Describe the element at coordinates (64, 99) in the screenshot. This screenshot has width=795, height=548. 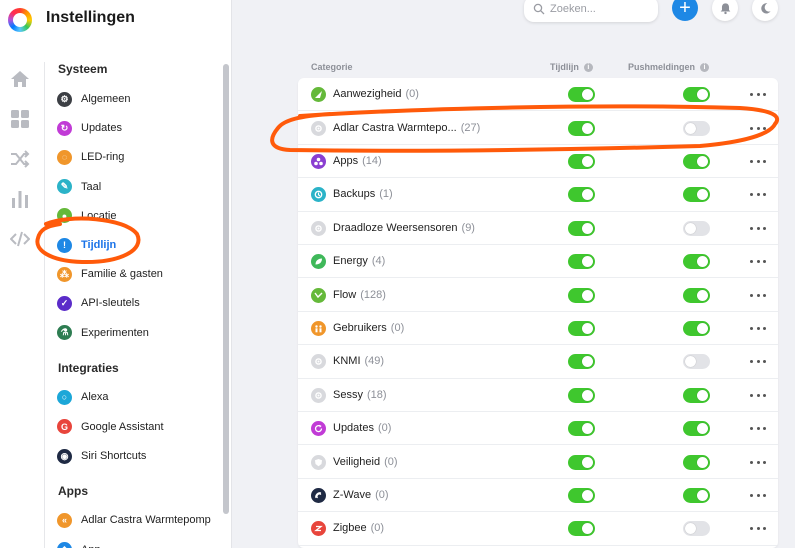
I see `gear-icon: ⚙` at that location.